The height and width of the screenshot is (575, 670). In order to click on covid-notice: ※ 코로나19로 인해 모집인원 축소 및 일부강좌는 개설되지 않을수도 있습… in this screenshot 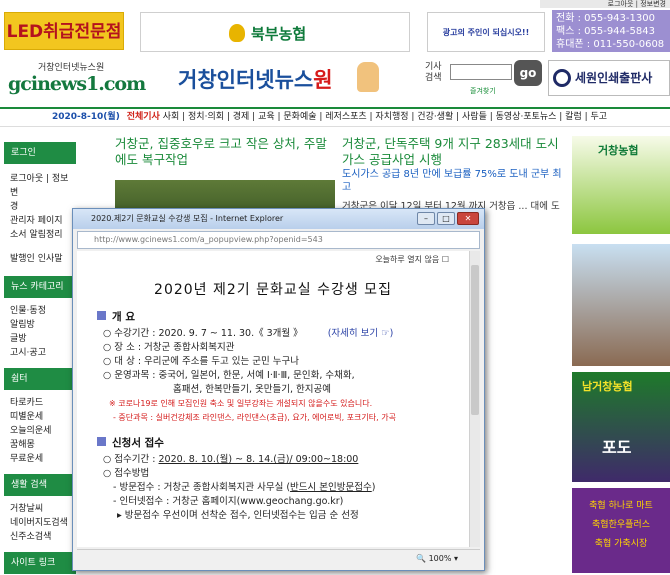, I will do `click(241, 403)`.